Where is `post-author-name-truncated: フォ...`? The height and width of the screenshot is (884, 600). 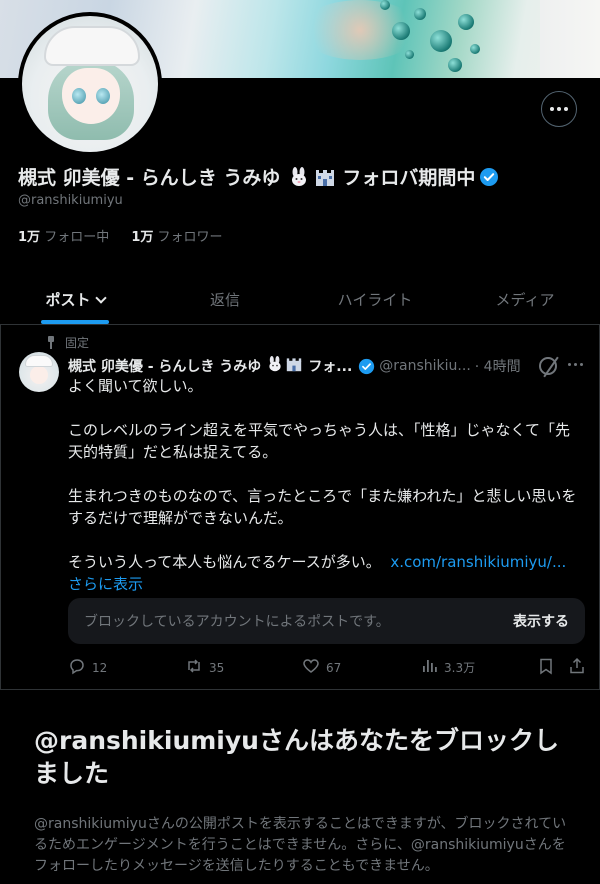
post-author-name-truncated: フォ... is located at coordinates (330, 367).